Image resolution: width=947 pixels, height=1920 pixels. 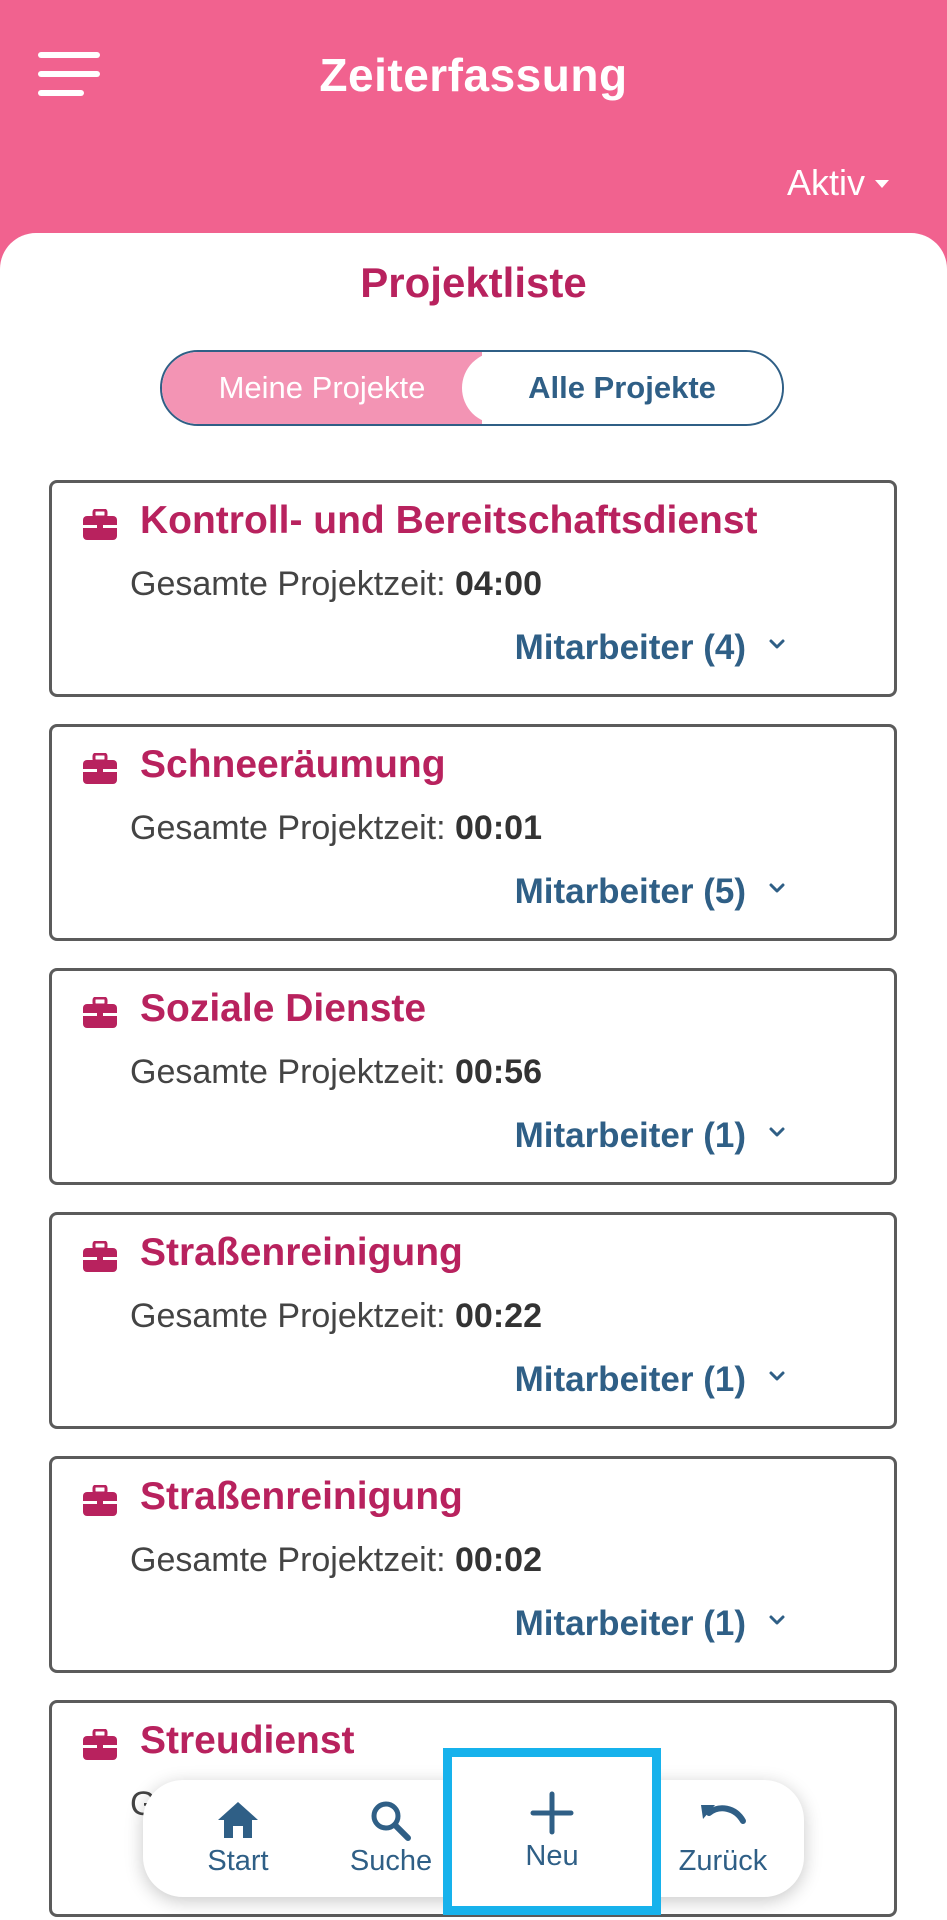 What do you see at coordinates (238, 1820) in the screenshot?
I see `home-icon` at bounding box center [238, 1820].